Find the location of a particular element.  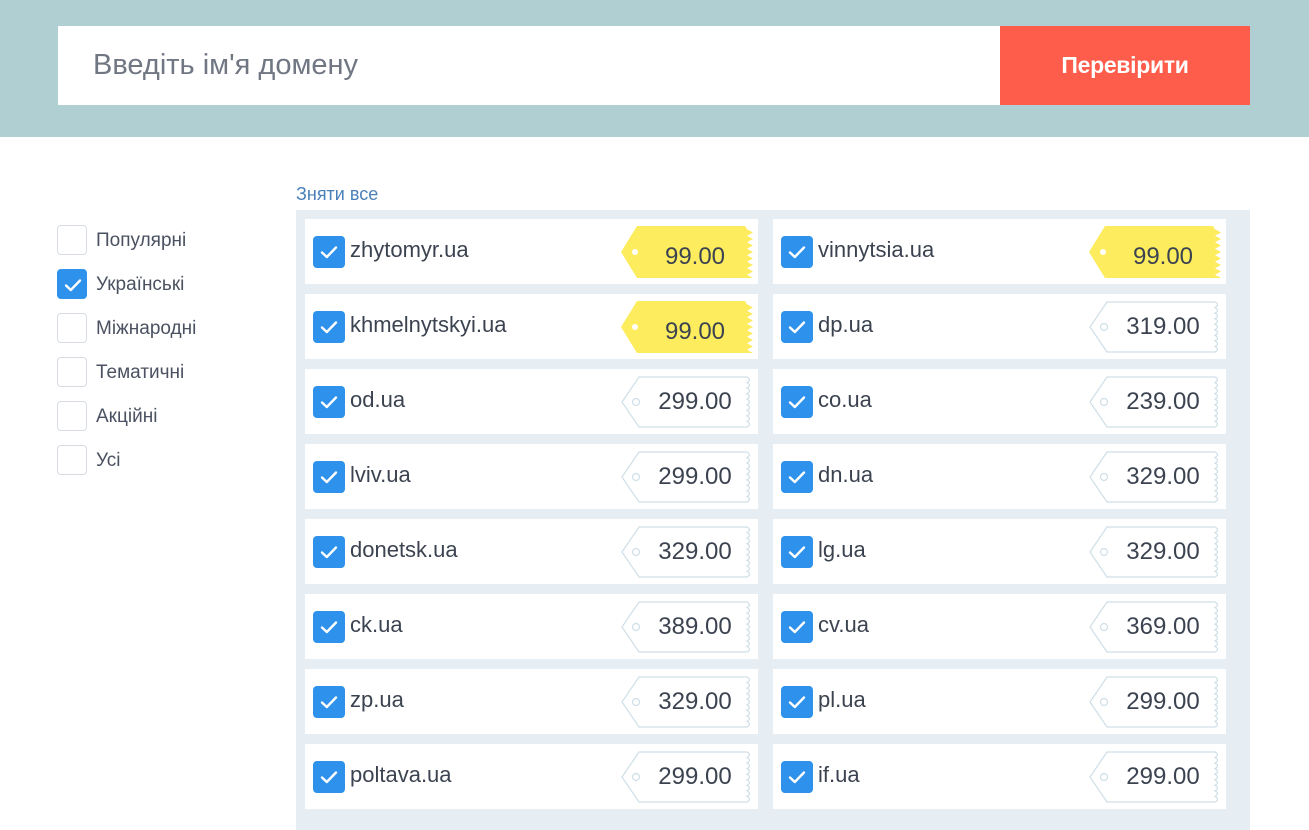

domain-name: cv.ua is located at coordinates (843, 624).